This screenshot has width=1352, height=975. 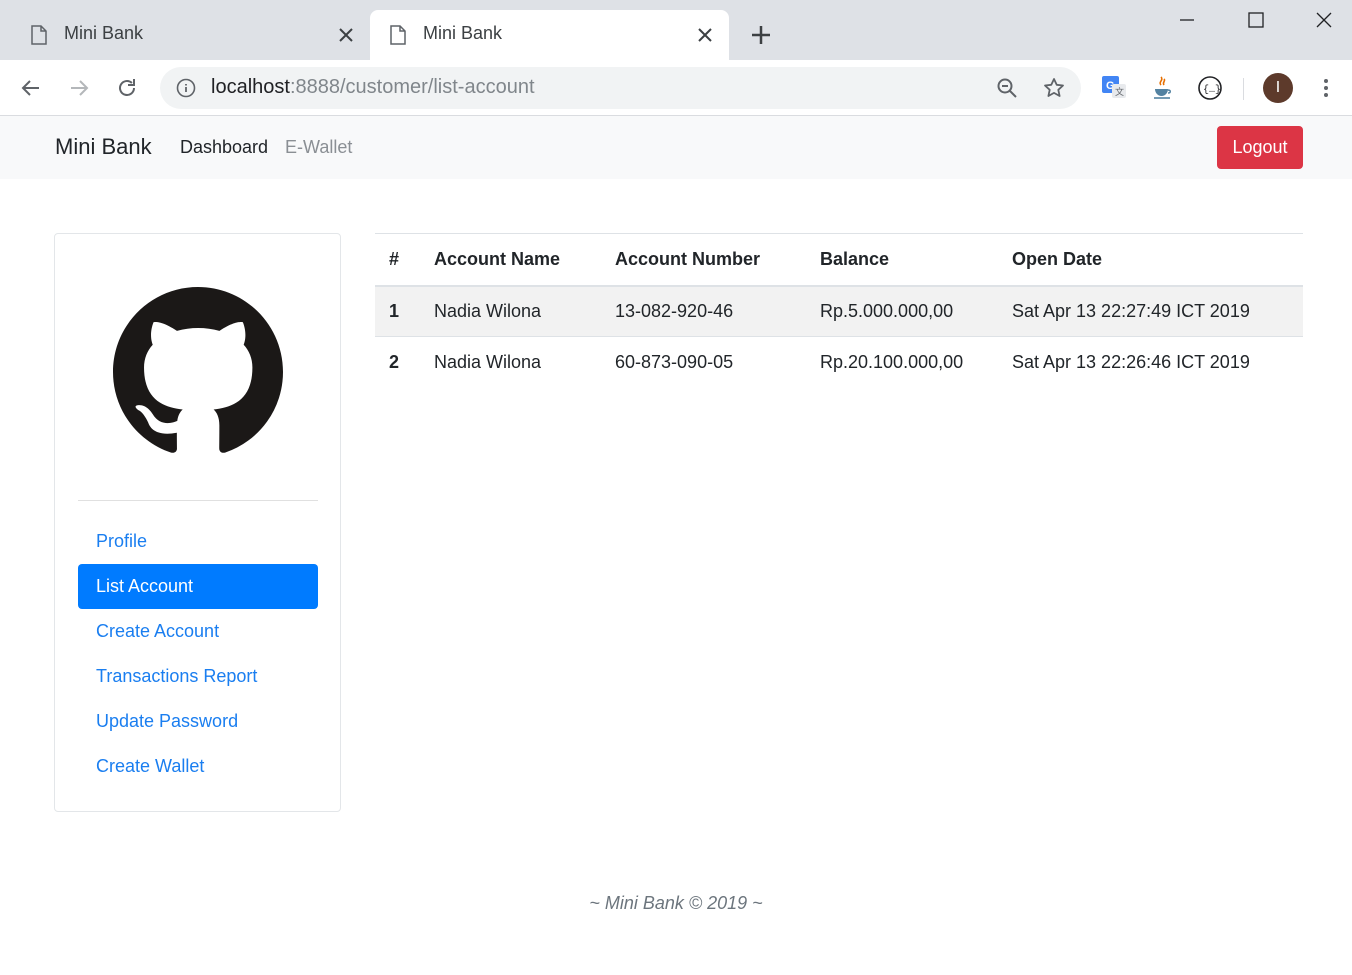 I want to click on account-number: 13-082-920-46, so click(x=717, y=311).